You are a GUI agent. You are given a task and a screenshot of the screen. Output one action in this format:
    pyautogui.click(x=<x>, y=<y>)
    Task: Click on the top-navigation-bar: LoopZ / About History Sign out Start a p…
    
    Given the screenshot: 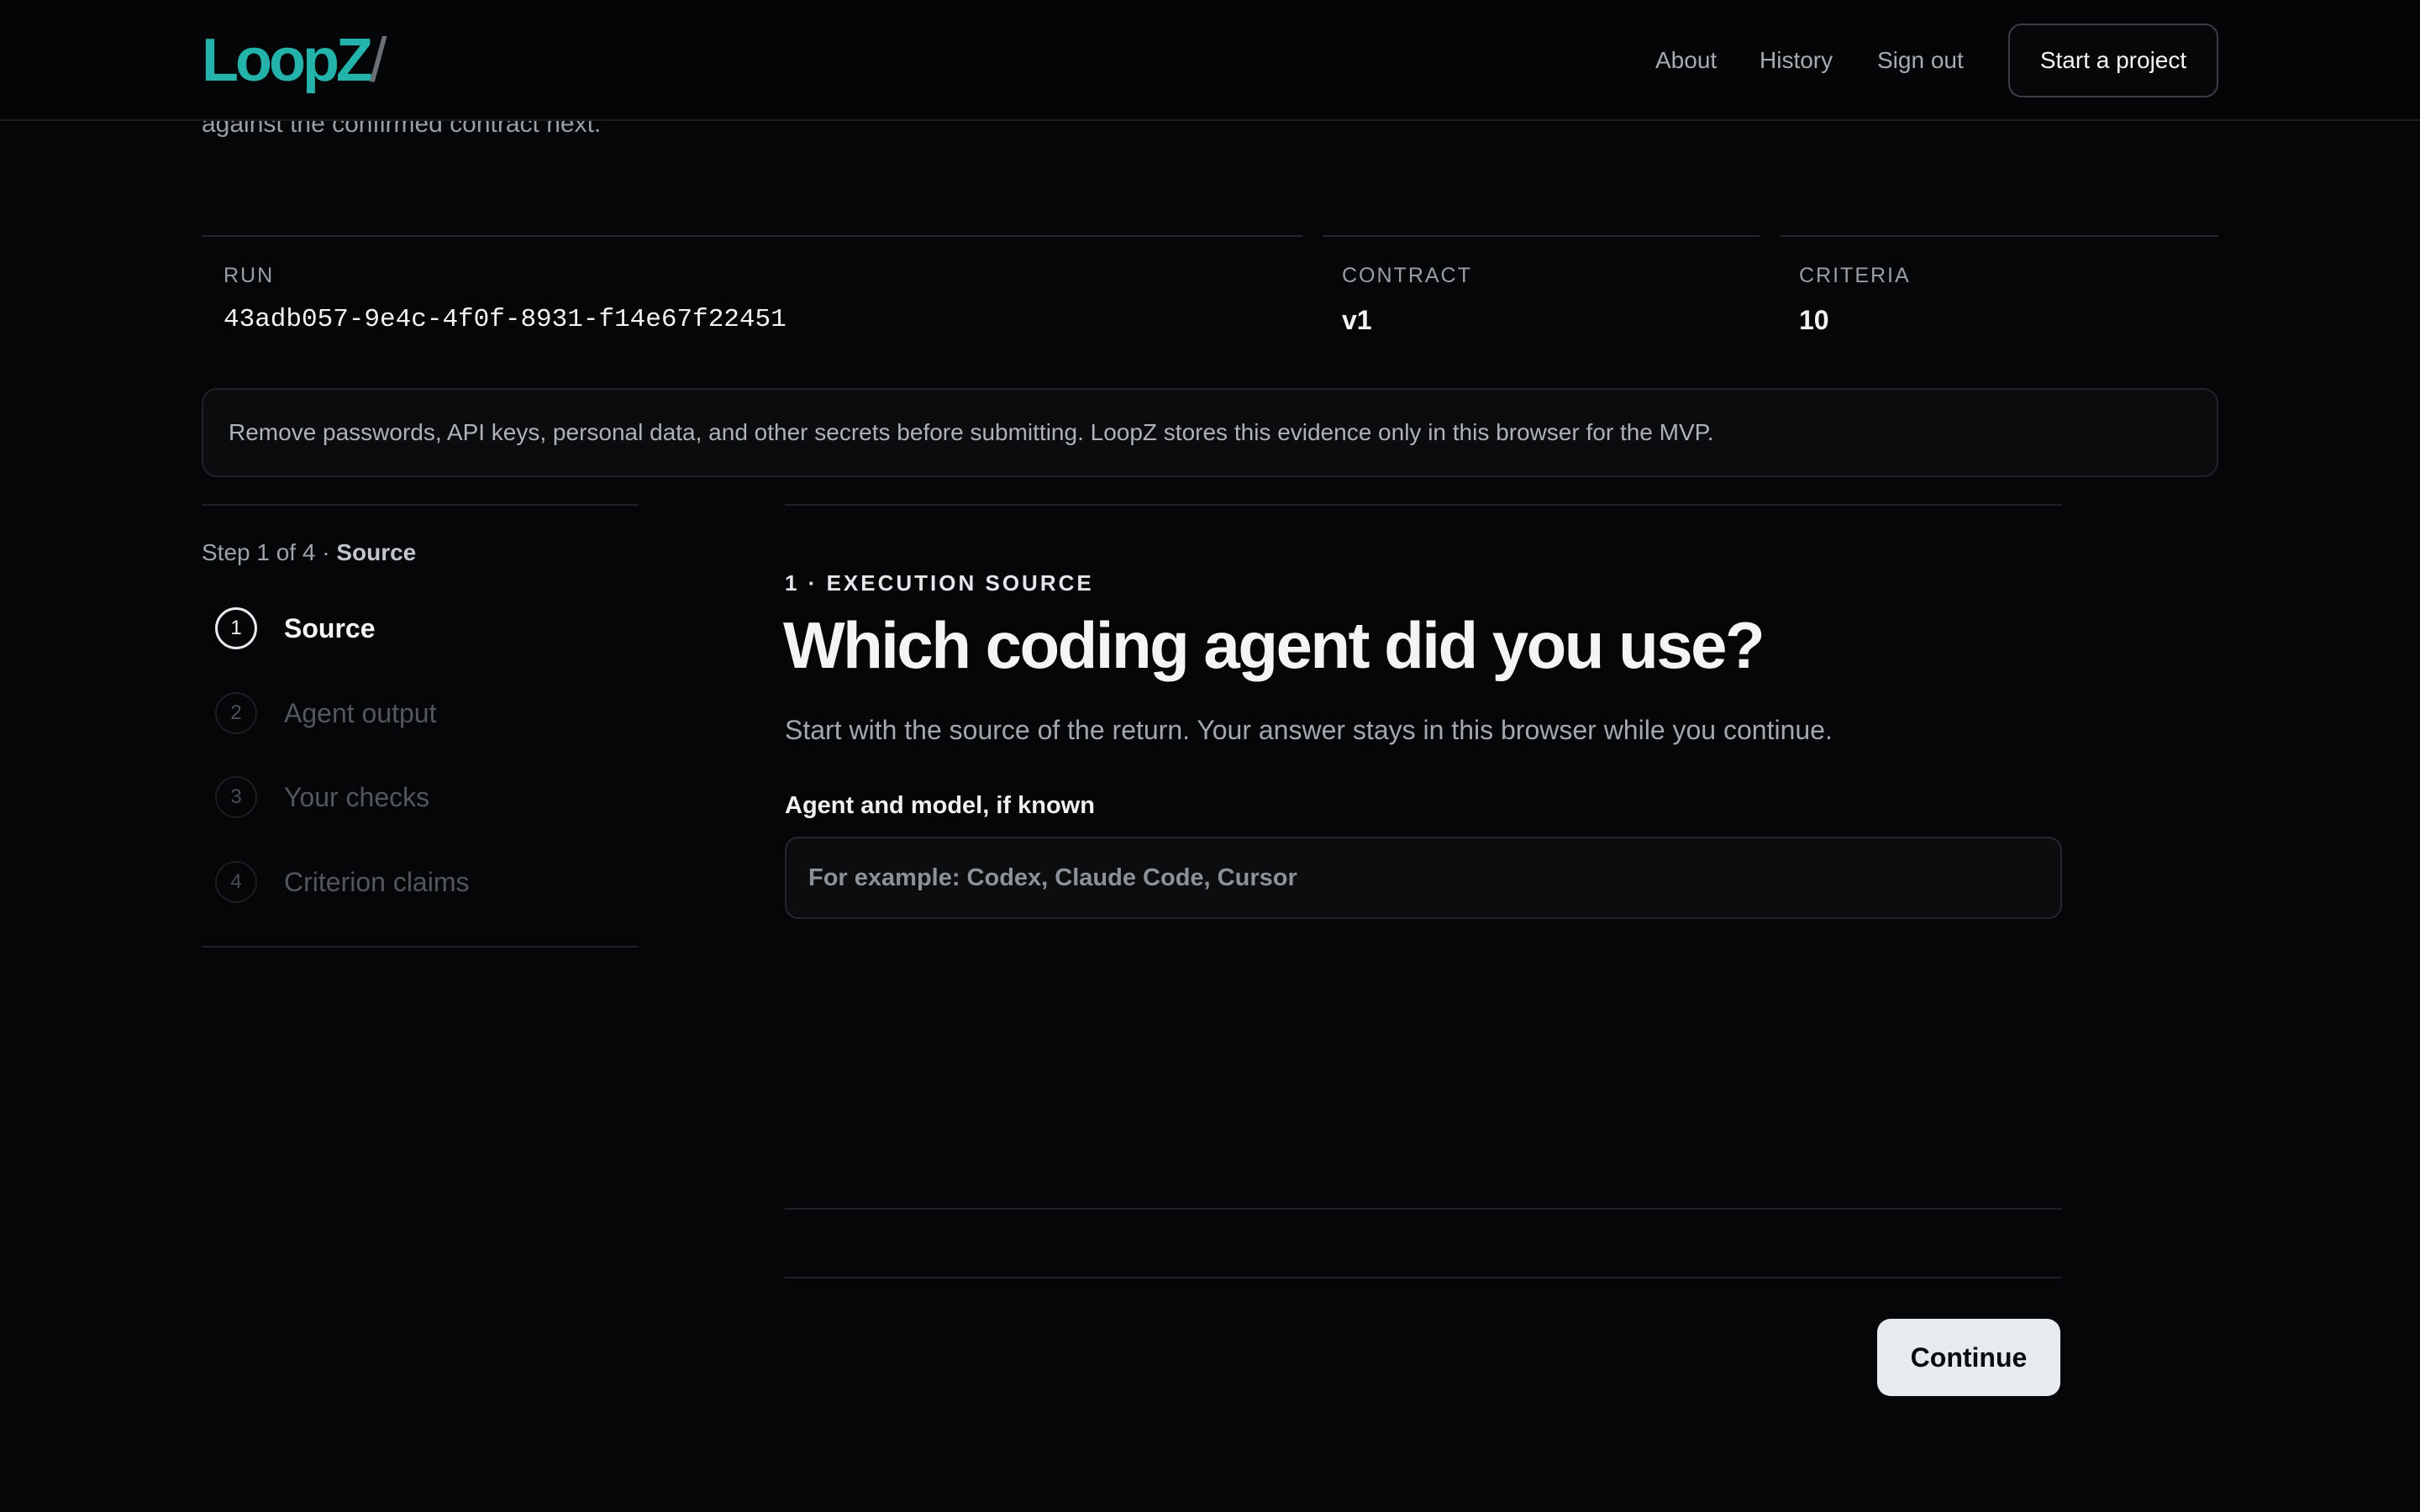 What is the action you would take?
    pyautogui.click(x=1210, y=60)
    